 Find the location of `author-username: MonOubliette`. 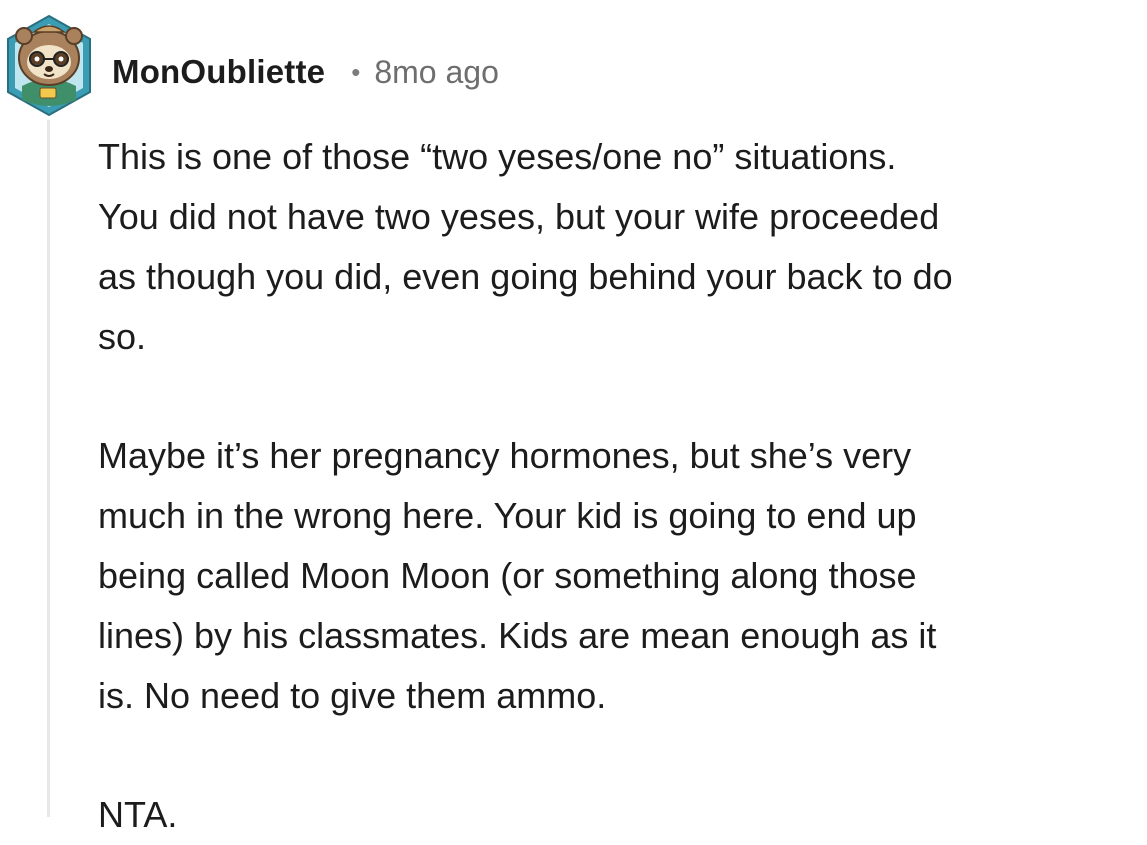

author-username: MonOubliette is located at coordinates (218, 72).